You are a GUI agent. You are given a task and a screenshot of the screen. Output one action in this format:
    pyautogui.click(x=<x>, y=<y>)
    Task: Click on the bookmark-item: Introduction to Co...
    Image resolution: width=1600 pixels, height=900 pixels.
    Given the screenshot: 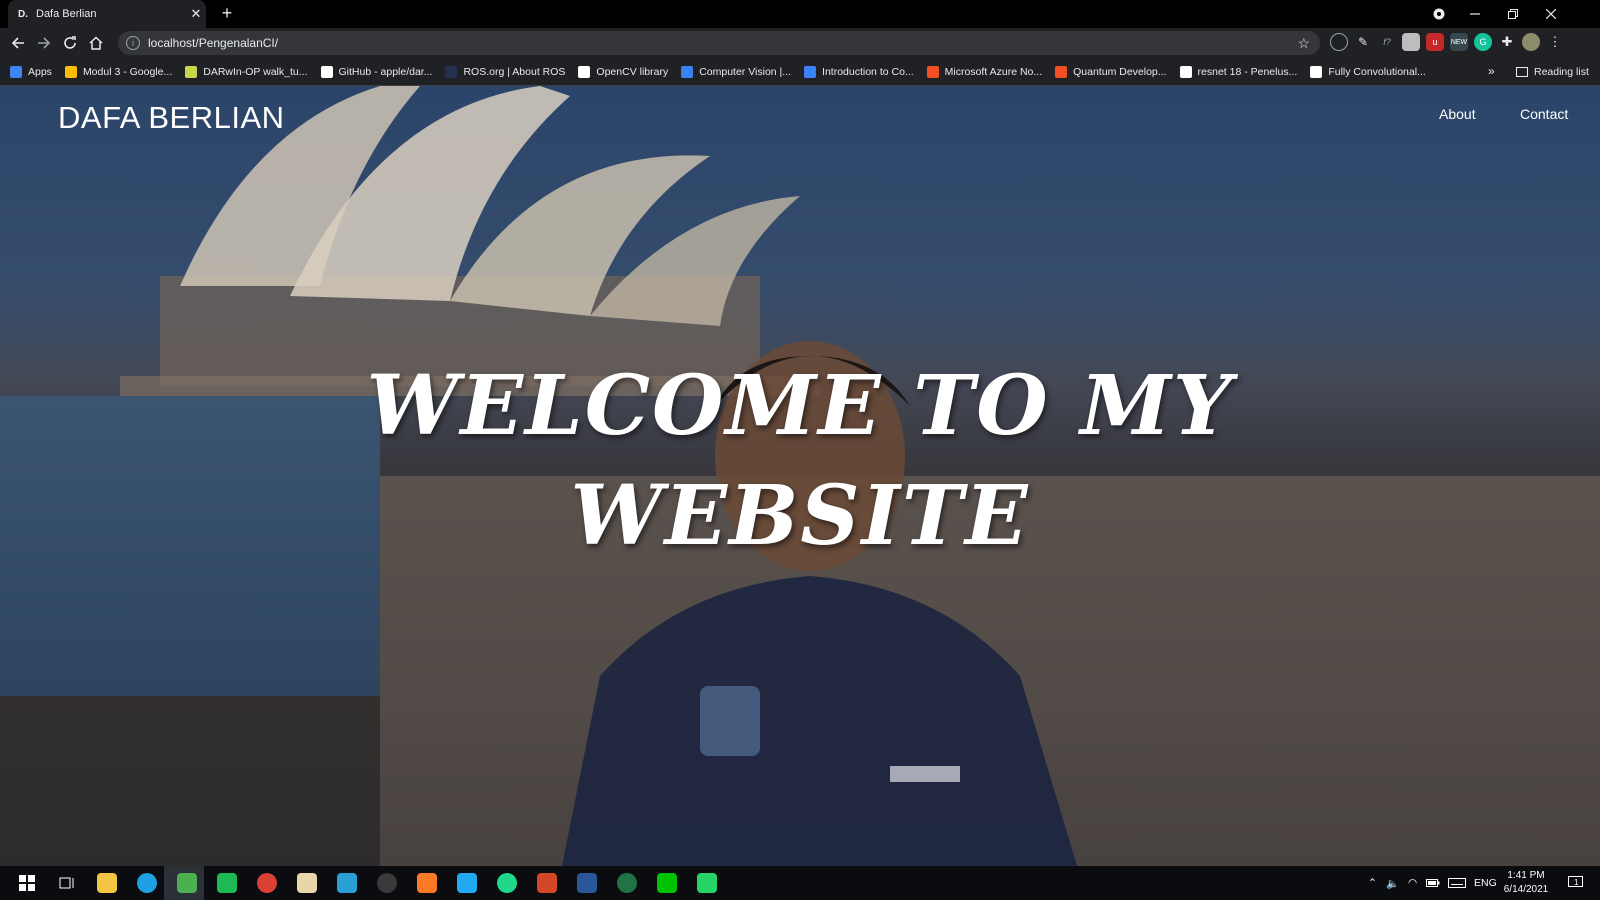 What is the action you would take?
    pyautogui.click(x=859, y=71)
    